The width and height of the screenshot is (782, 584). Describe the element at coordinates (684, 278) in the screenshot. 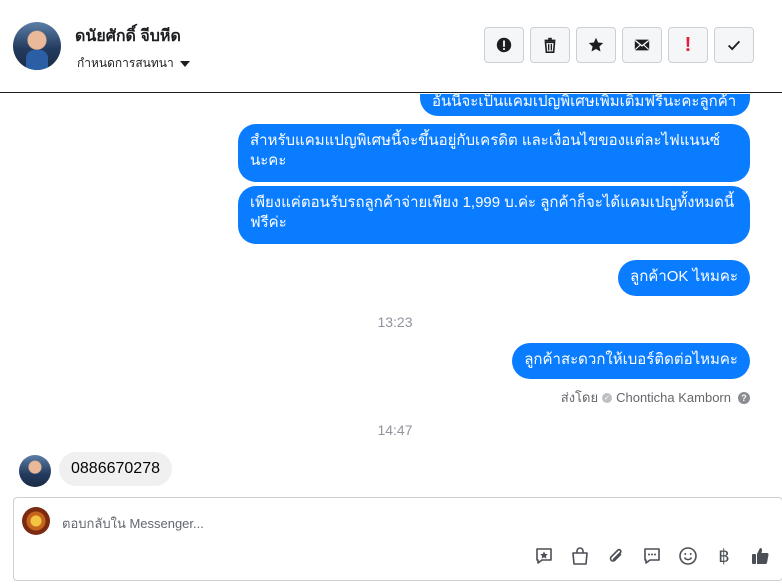

I see `outgoing-message: ลูกค้าOK ไหมคะ` at that location.